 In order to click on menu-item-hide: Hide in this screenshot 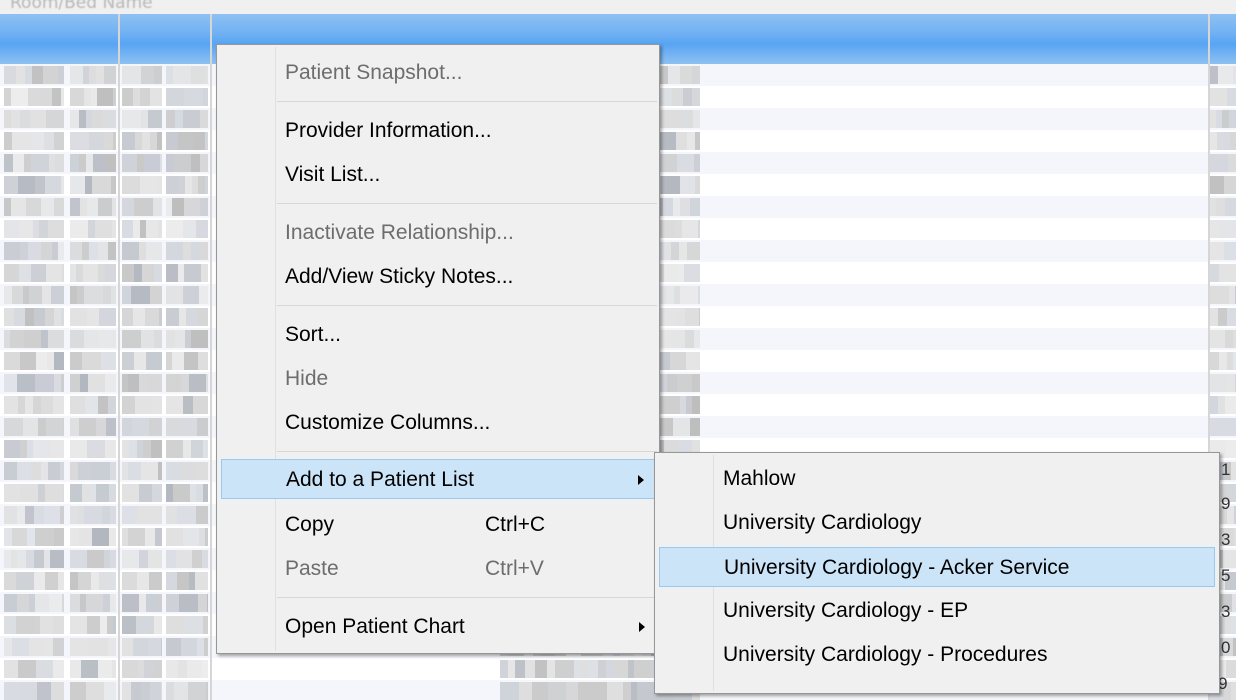, I will do `click(438, 379)`.